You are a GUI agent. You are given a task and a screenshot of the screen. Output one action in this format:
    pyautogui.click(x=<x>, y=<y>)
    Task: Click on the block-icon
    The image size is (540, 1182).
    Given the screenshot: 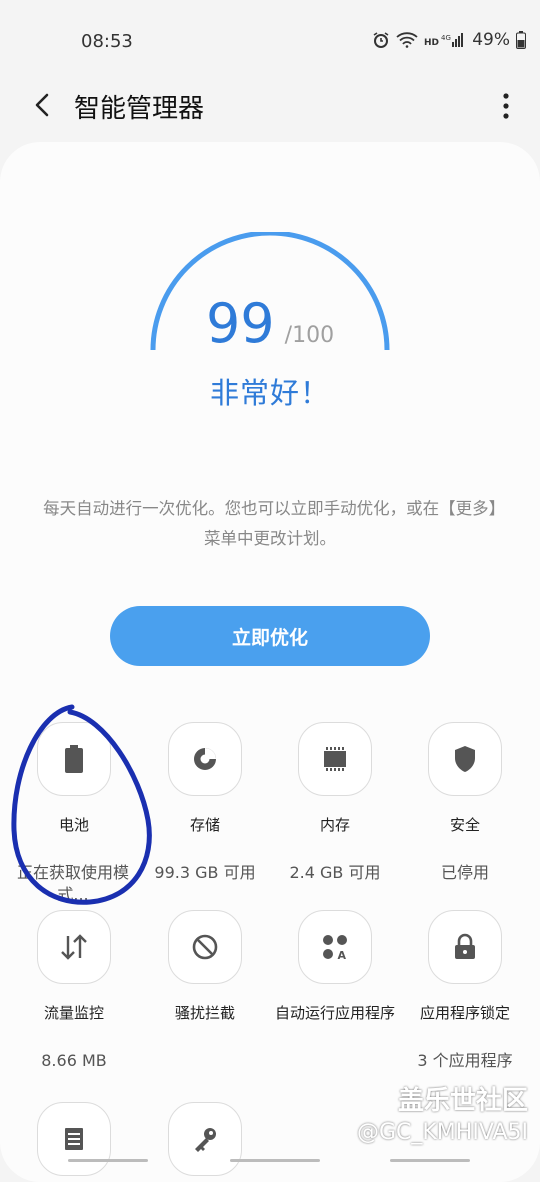 What is the action you would take?
    pyautogui.click(x=205, y=947)
    